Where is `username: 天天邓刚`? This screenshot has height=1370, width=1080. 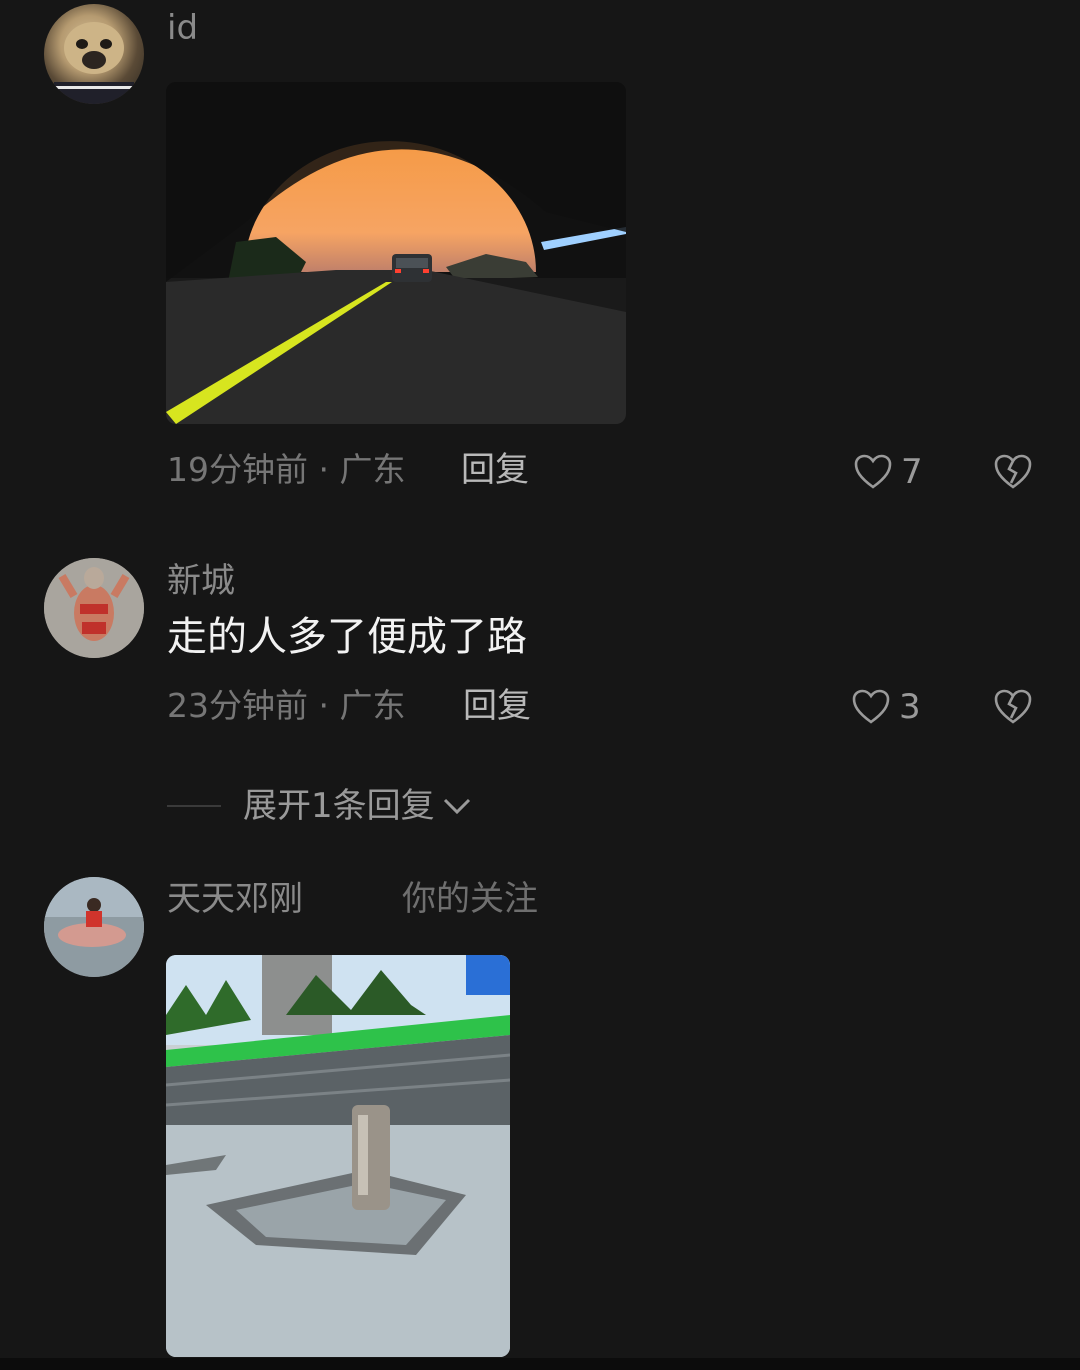 username: 天天邓刚 is located at coordinates (235, 899).